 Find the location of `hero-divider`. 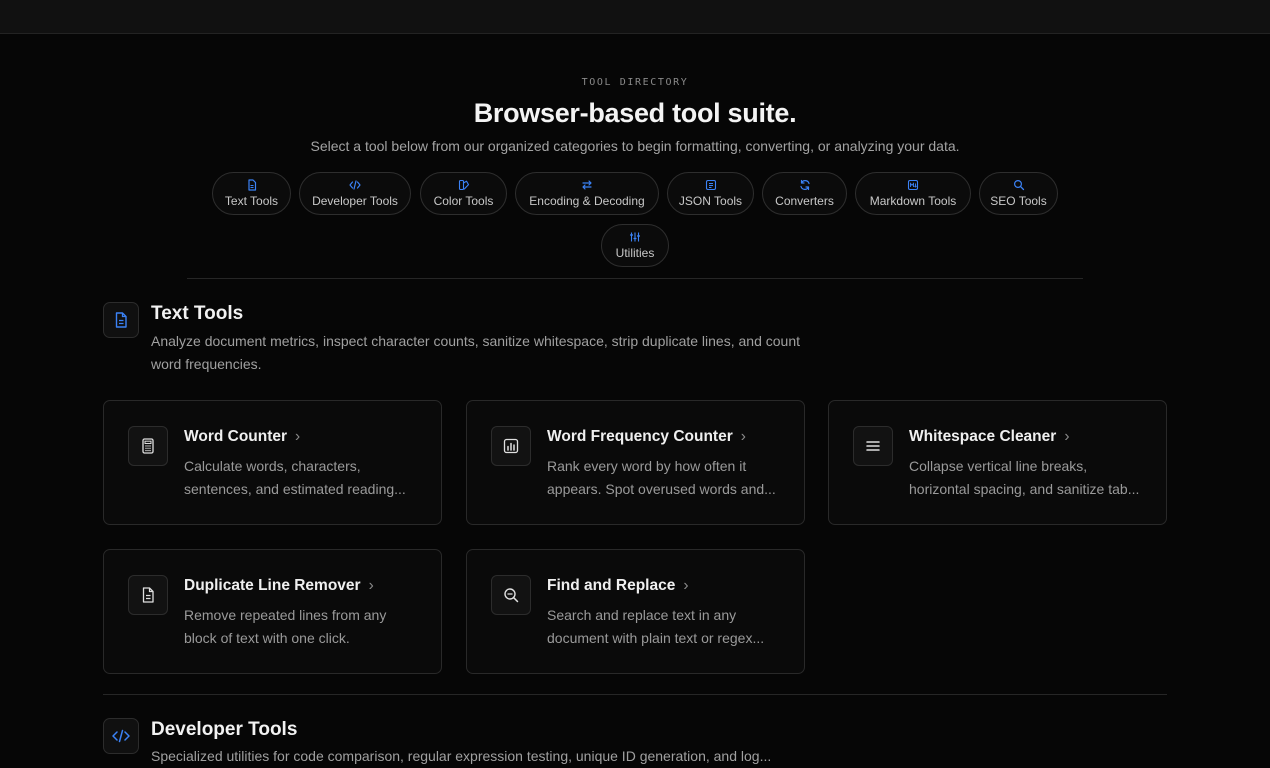

hero-divider is located at coordinates (635, 278).